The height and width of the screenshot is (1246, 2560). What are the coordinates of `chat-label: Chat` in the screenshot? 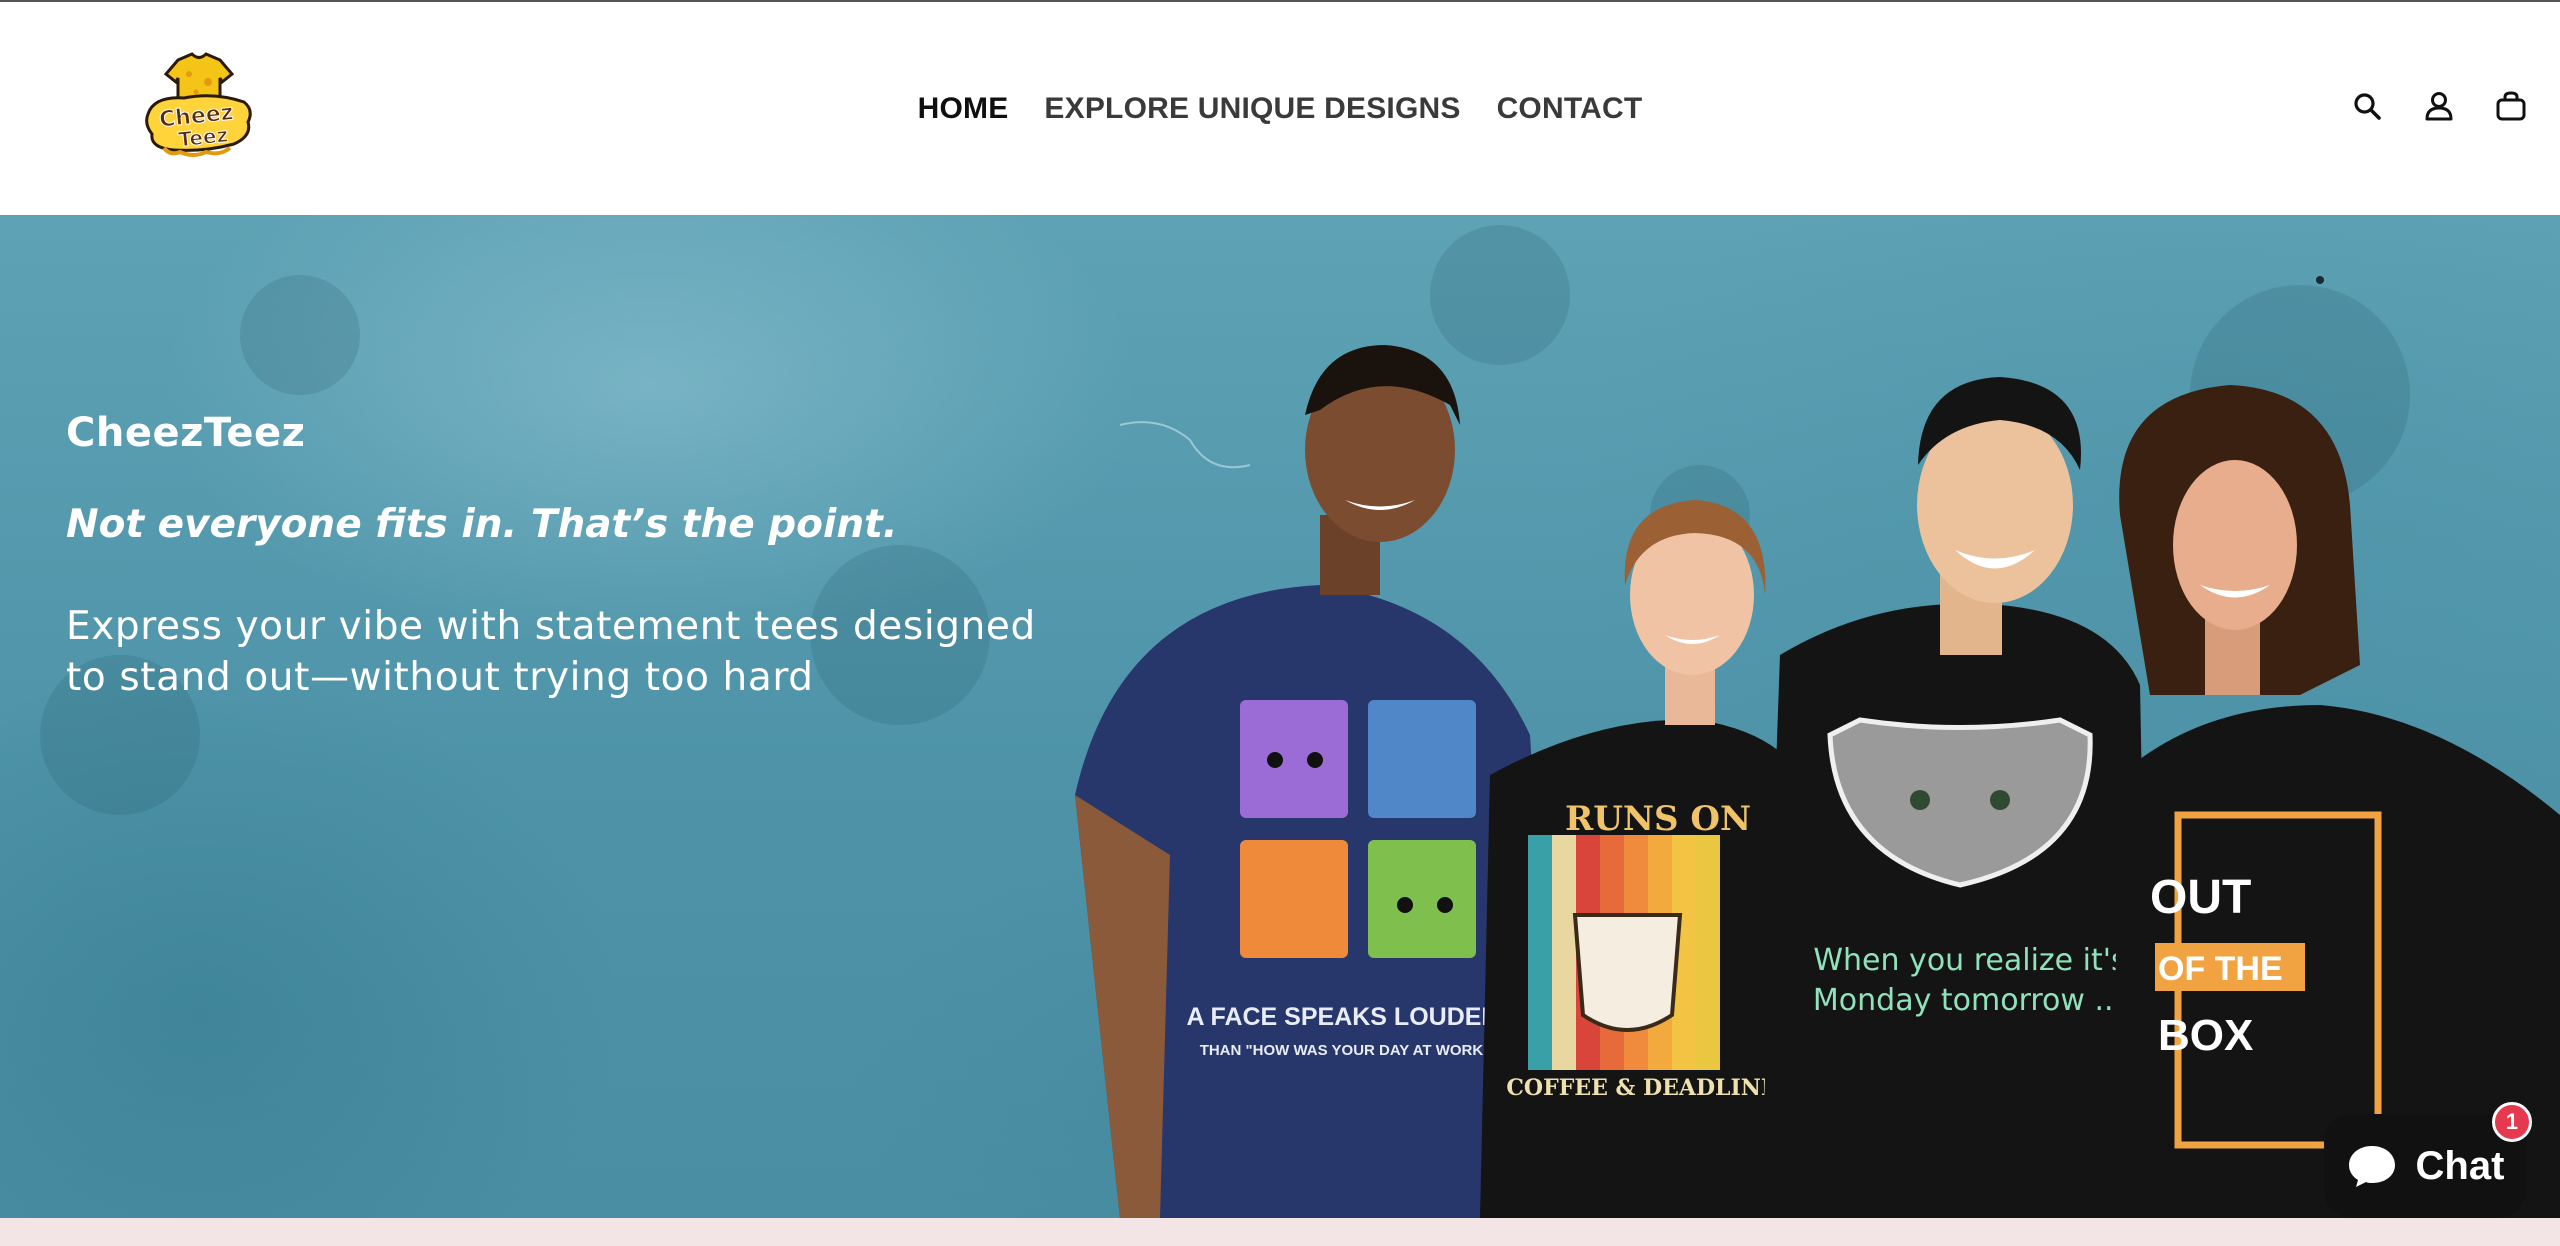 It's located at (2460, 1165).